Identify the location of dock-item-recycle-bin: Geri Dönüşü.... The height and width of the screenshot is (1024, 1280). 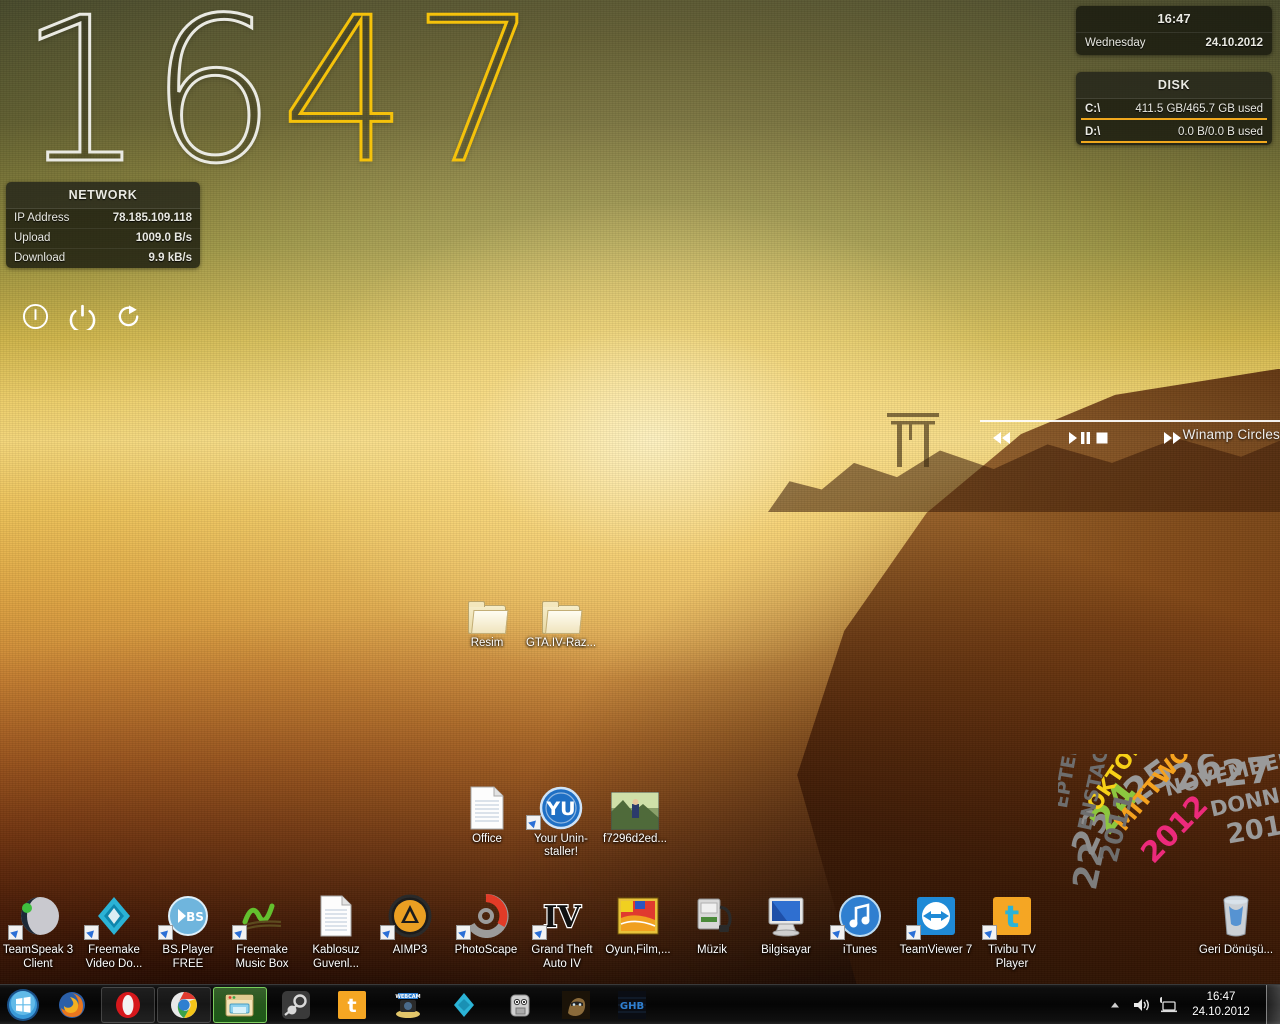
(1236, 925).